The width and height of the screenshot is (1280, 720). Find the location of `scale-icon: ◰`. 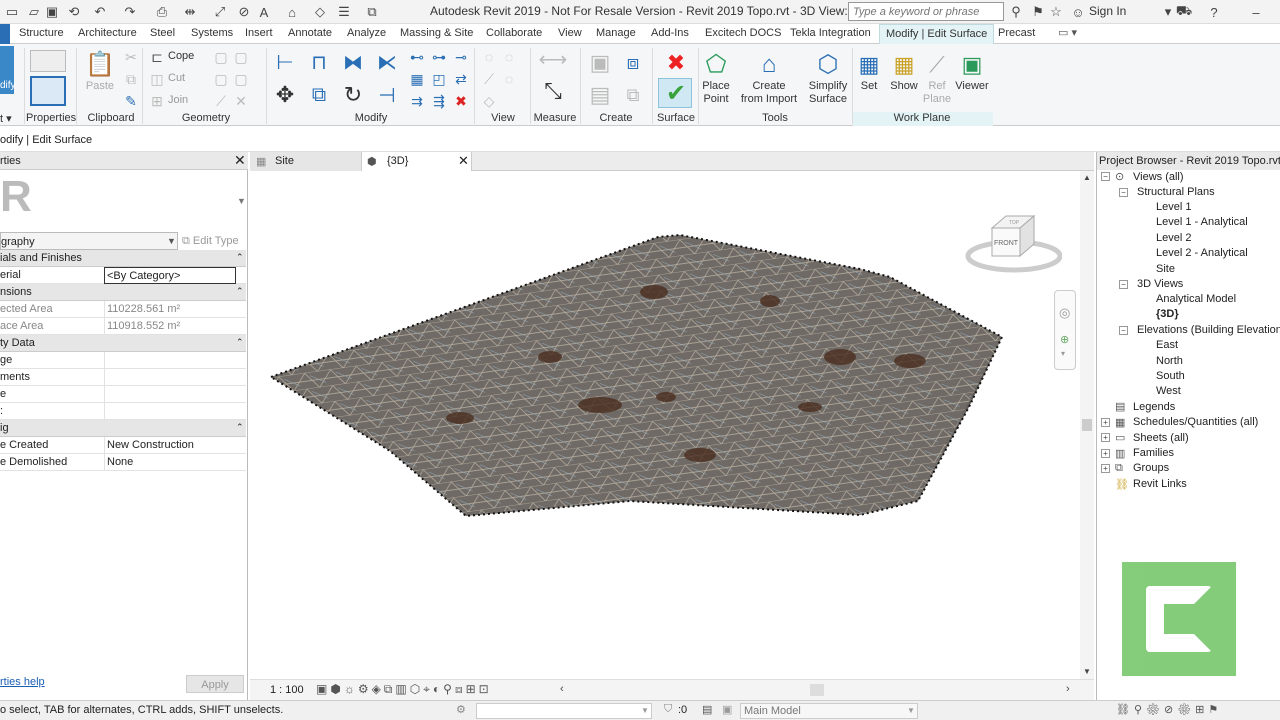

scale-icon: ◰ is located at coordinates (439, 79).